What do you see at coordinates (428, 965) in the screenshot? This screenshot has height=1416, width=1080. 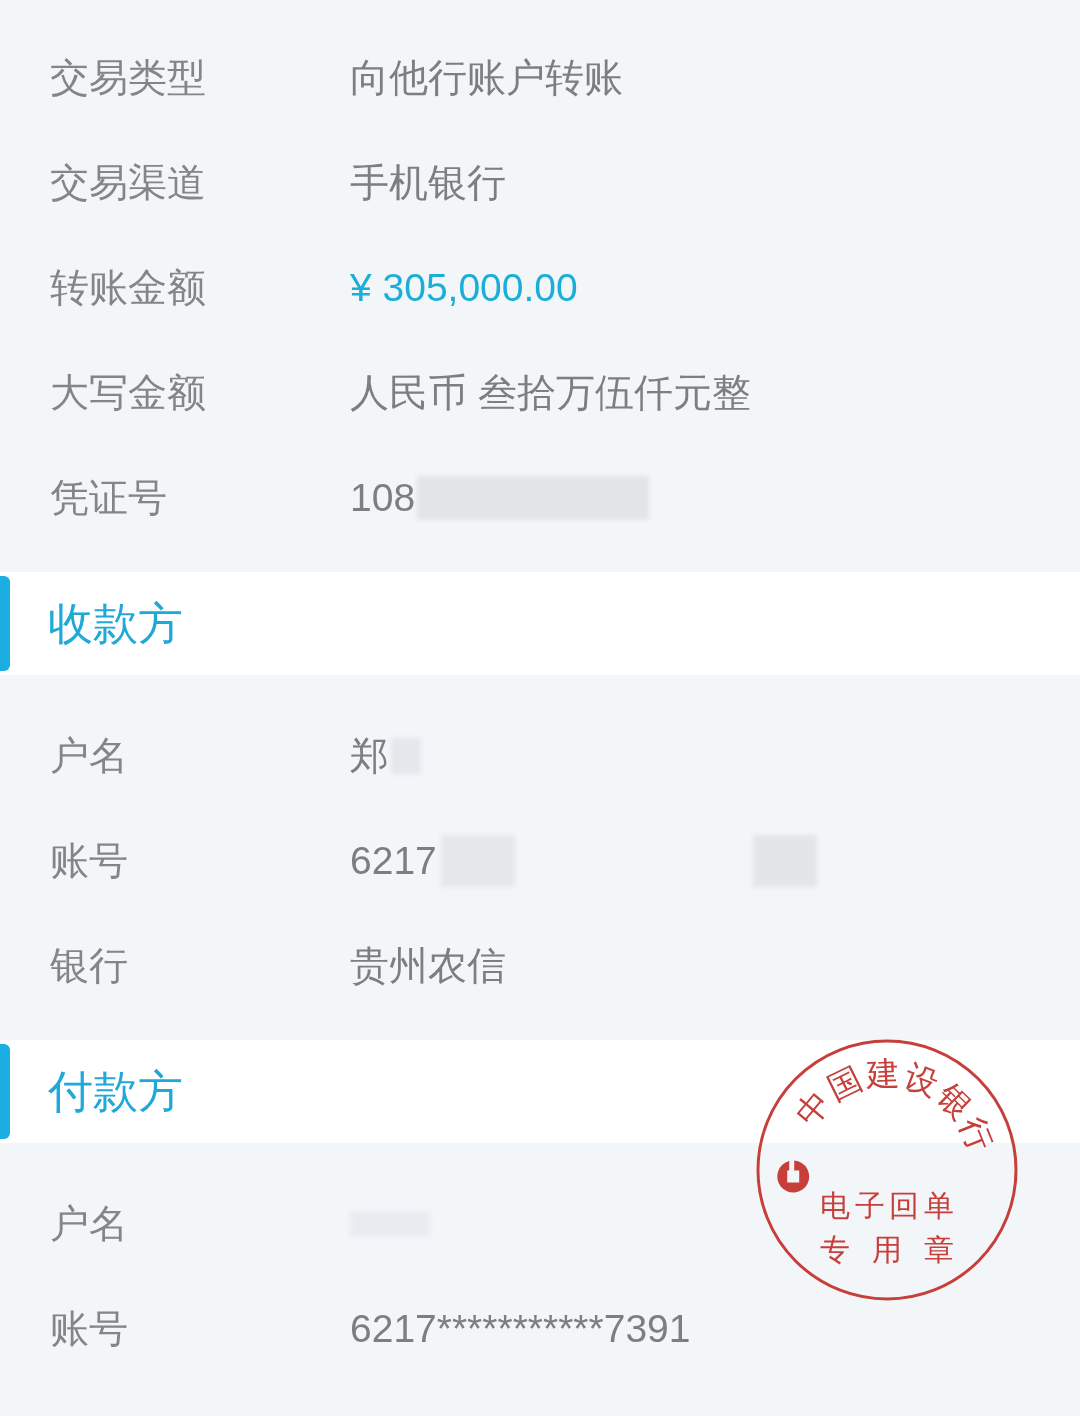 I see `field-value: 贵州农信` at bounding box center [428, 965].